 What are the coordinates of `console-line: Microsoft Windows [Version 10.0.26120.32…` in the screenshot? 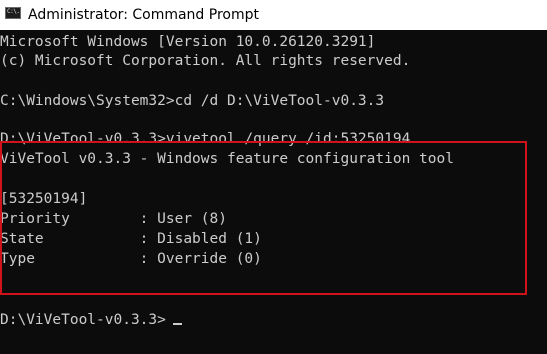 It's located at (188, 42).